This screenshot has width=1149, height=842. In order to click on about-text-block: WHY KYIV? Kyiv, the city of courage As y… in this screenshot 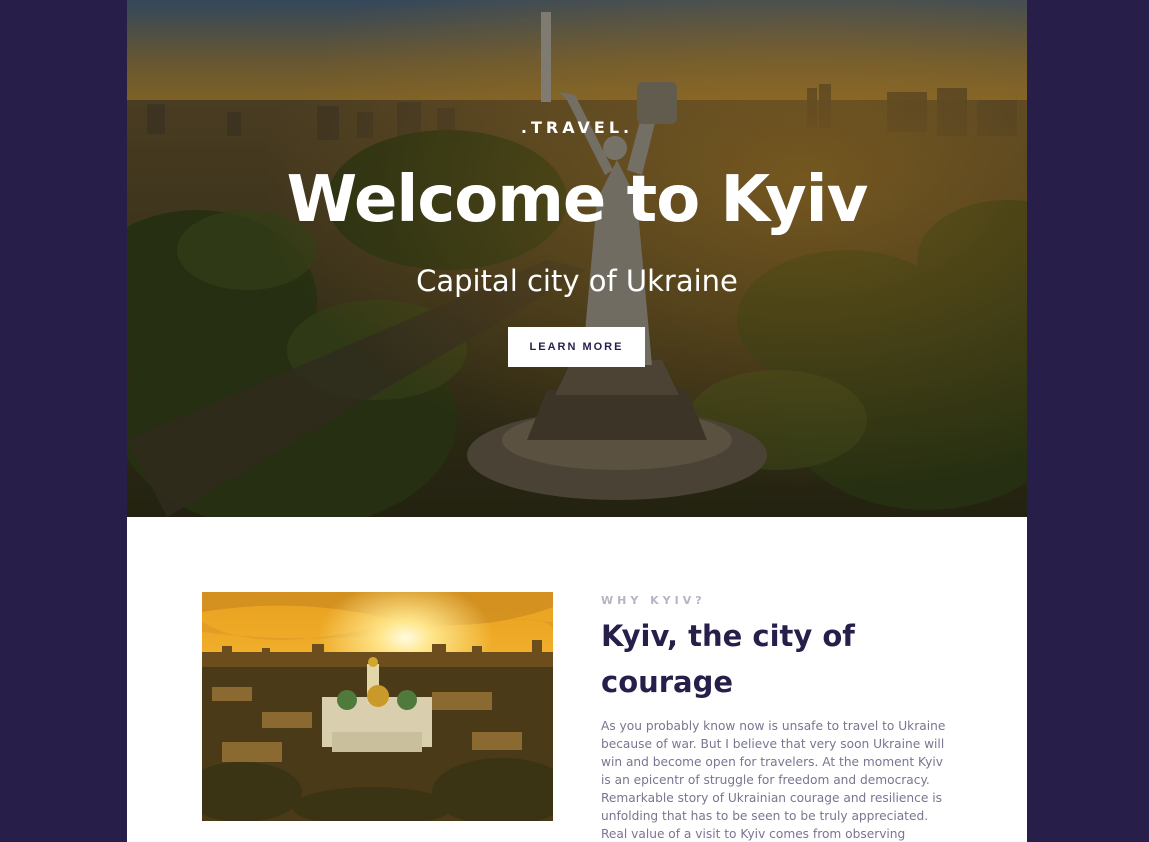, I will do `click(781, 717)`.